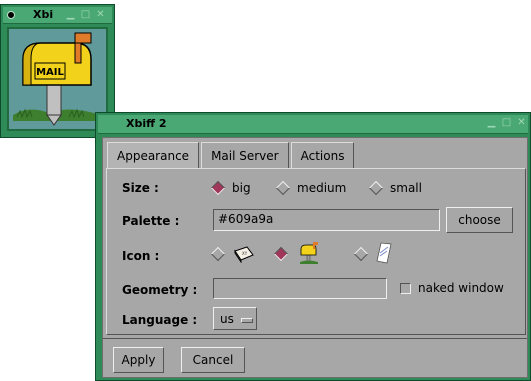  Describe the element at coordinates (230, 188) in the screenshot. I see `size-option-big: big` at that location.